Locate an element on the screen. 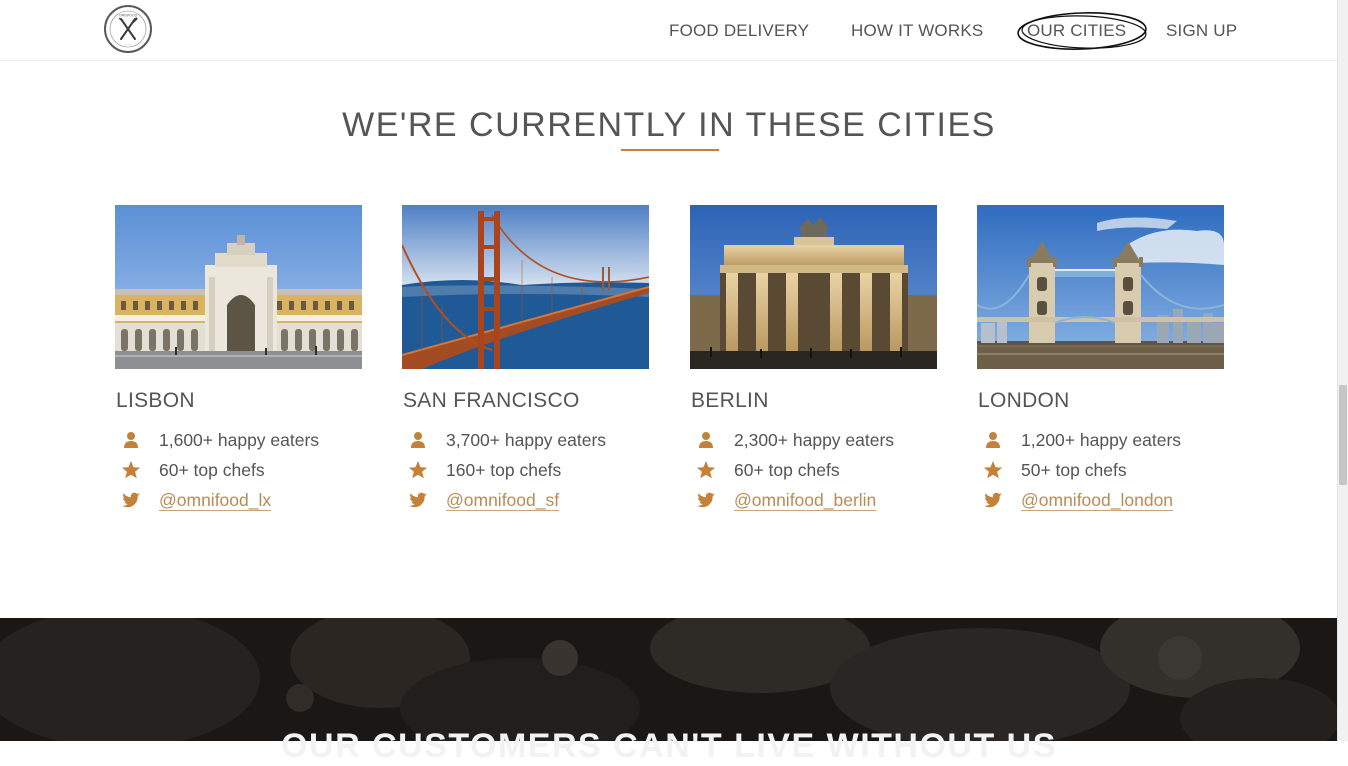 This screenshot has height=766, width=1348. stat-eaters: 2,300+ happy eaters is located at coordinates (813, 440).